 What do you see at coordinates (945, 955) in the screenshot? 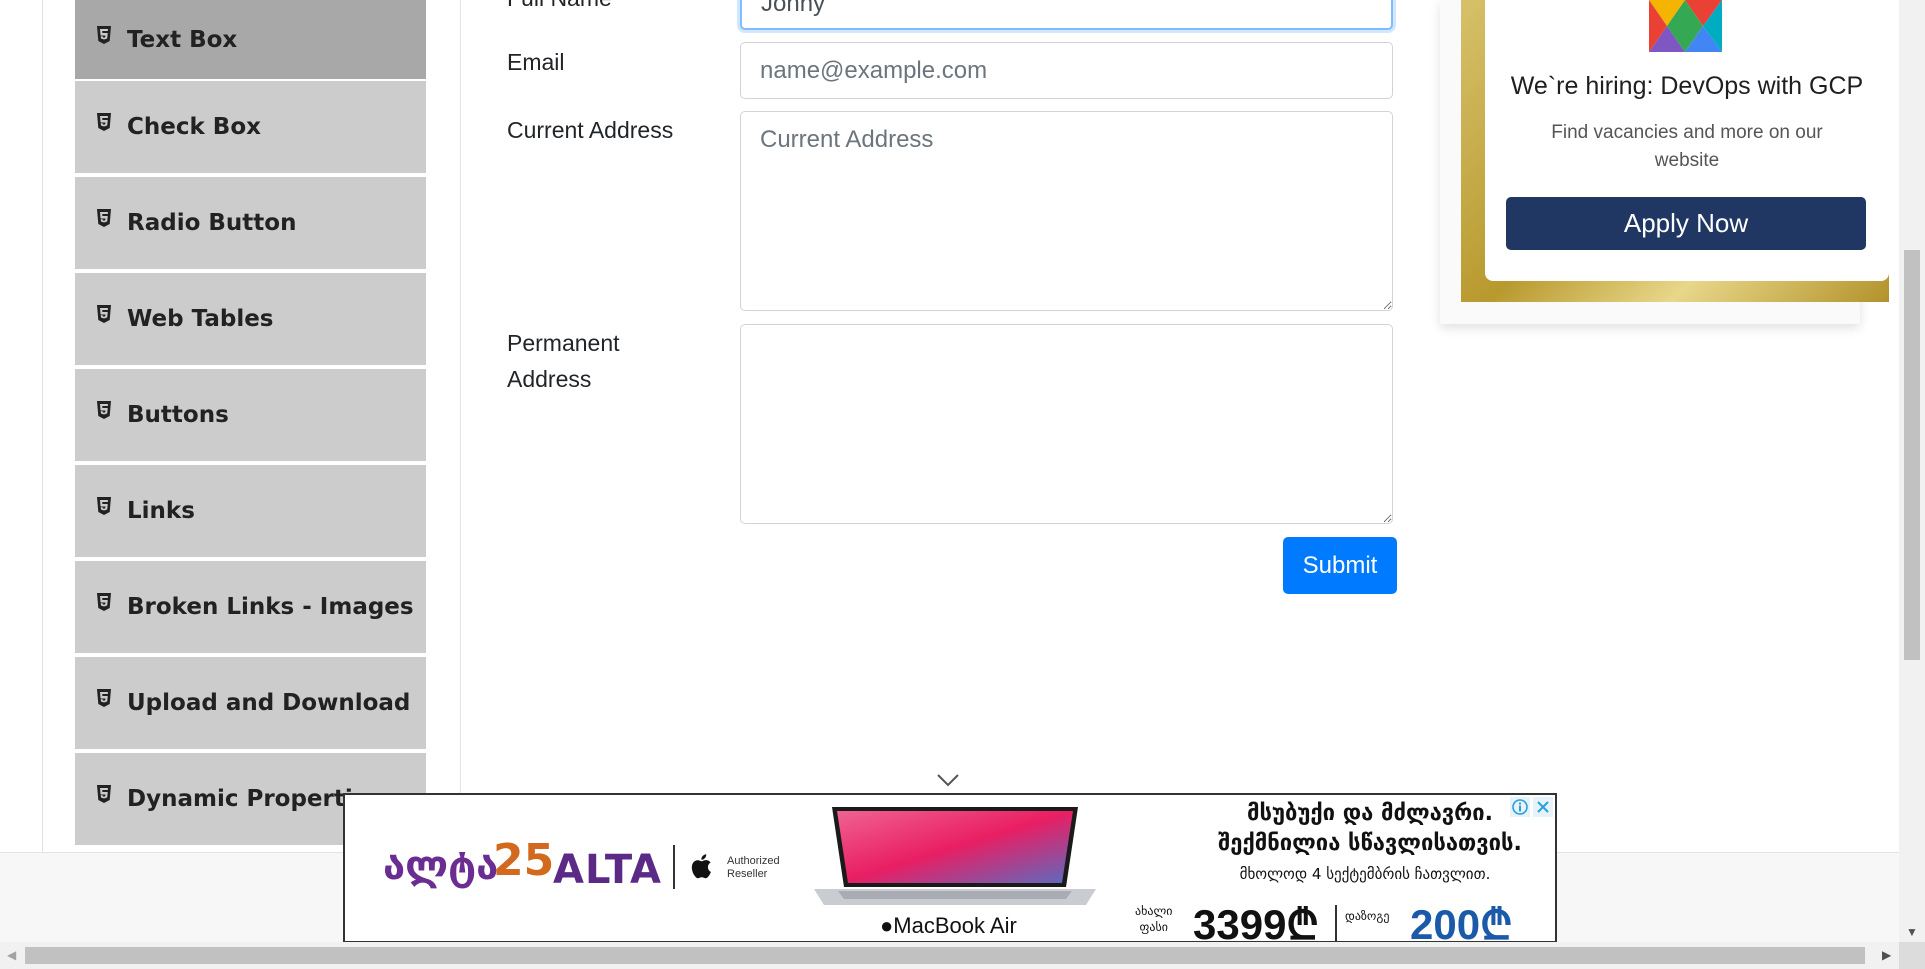
I see `horizontal-scrollbar-thumb` at bounding box center [945, 955].